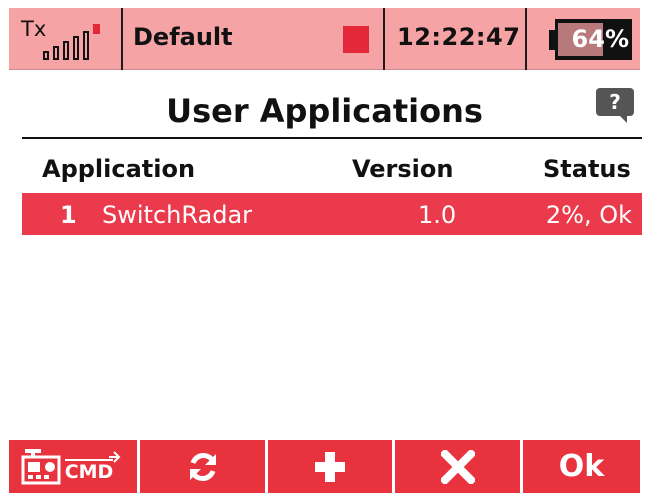 This screenshot has height=493, width=649. I want to click on row-version: 1.0, so click(437, 215).